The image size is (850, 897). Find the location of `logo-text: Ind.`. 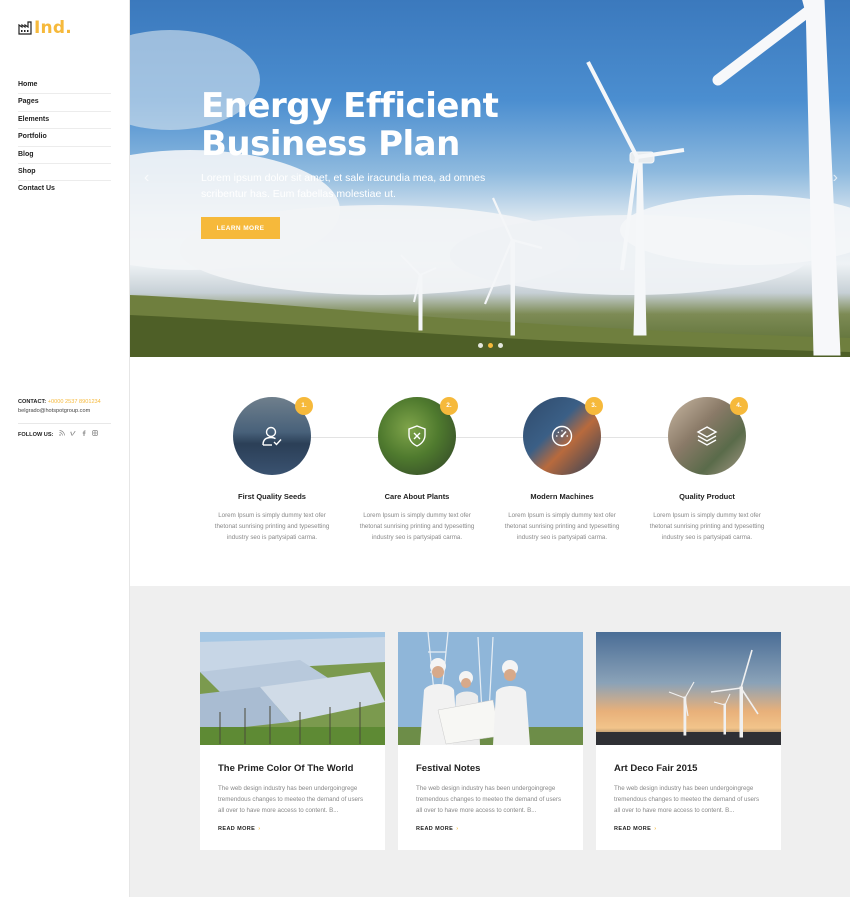

logo-text: Ind. is located at coordinates (53, 28).